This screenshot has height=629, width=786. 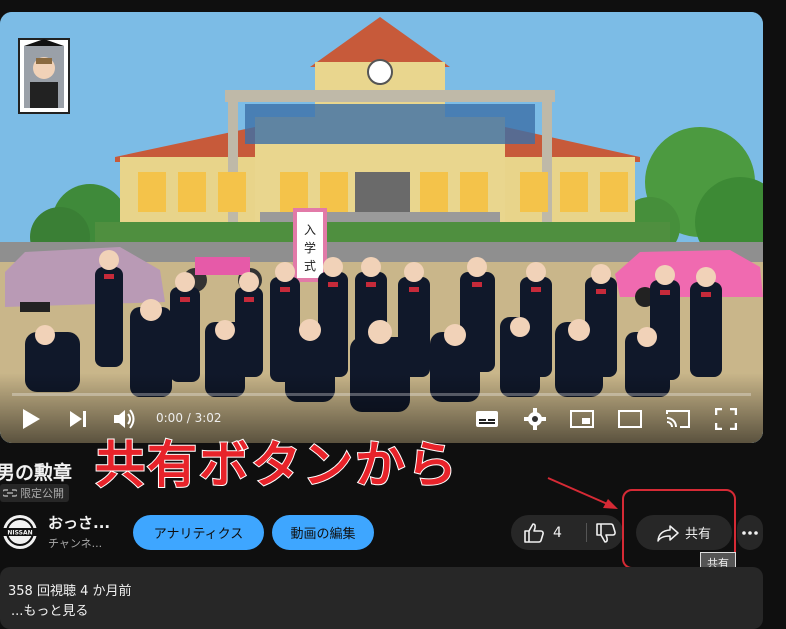 I want to click on play-button, so click(x=31, y=419).